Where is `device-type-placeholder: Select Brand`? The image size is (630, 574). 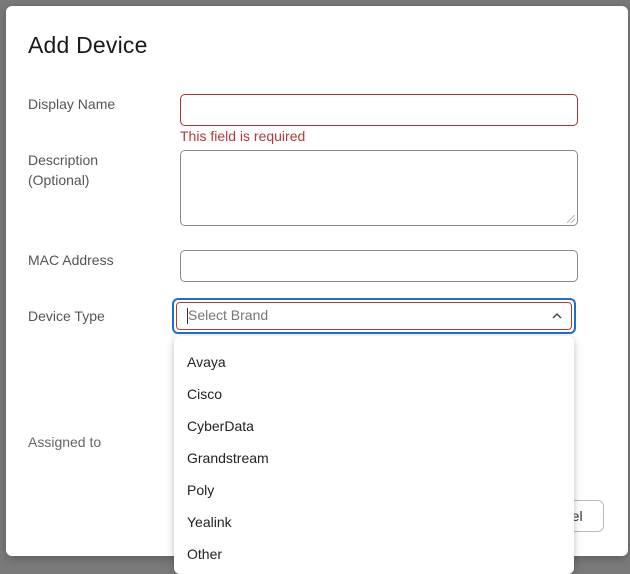
device-type-placeholder: Select Brand is located at coordinates (228, 315).